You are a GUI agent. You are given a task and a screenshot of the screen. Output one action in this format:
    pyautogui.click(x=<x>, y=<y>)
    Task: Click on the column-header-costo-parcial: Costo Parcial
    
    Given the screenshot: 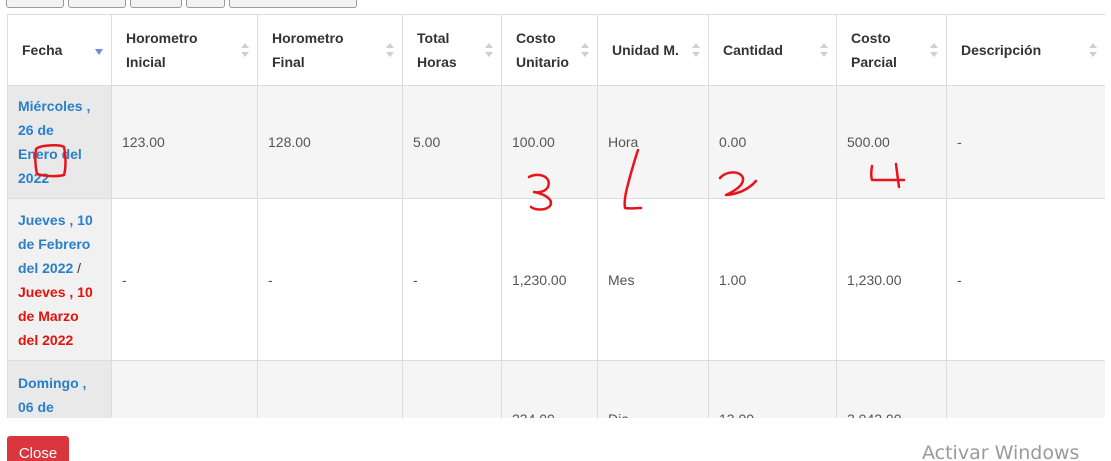 What is the action you would take?
    pyautogui.click(x=891, y=50)
    